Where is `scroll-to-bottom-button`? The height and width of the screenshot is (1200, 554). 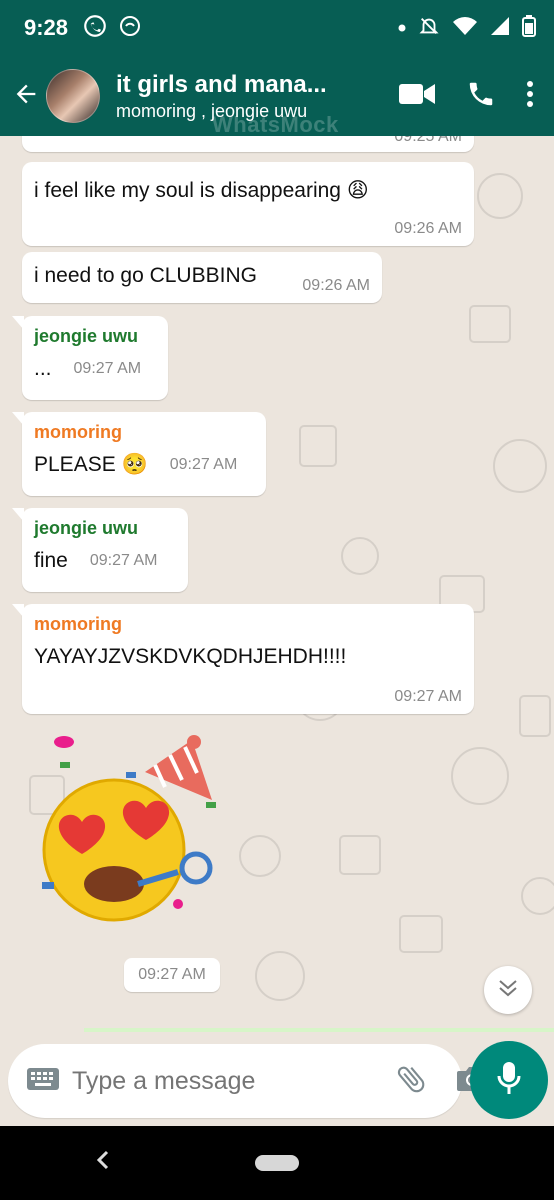
scroll-to-bottom-button is located at coordinates (508, 990).